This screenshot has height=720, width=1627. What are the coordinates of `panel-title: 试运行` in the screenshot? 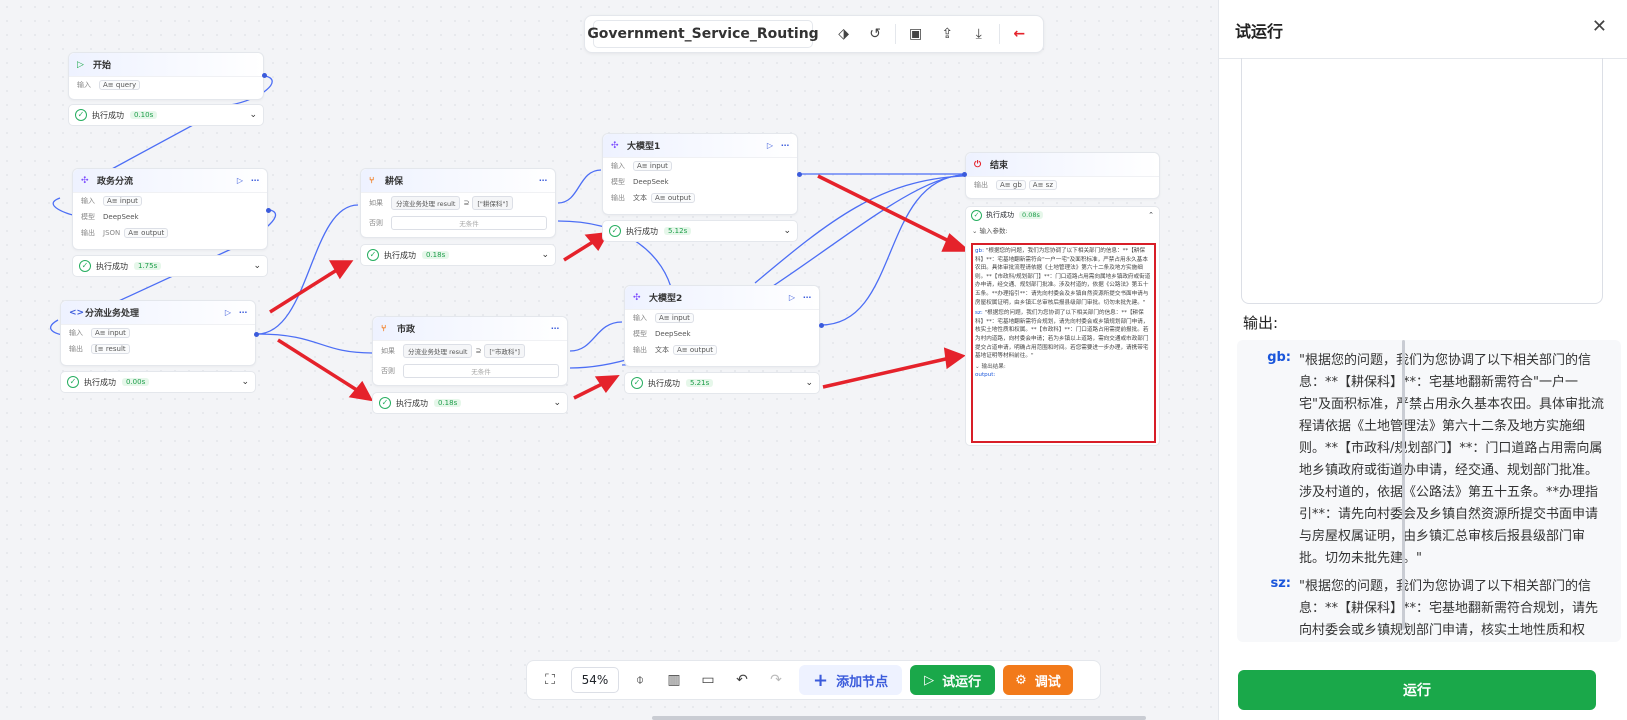 It's located at (1259, 31).